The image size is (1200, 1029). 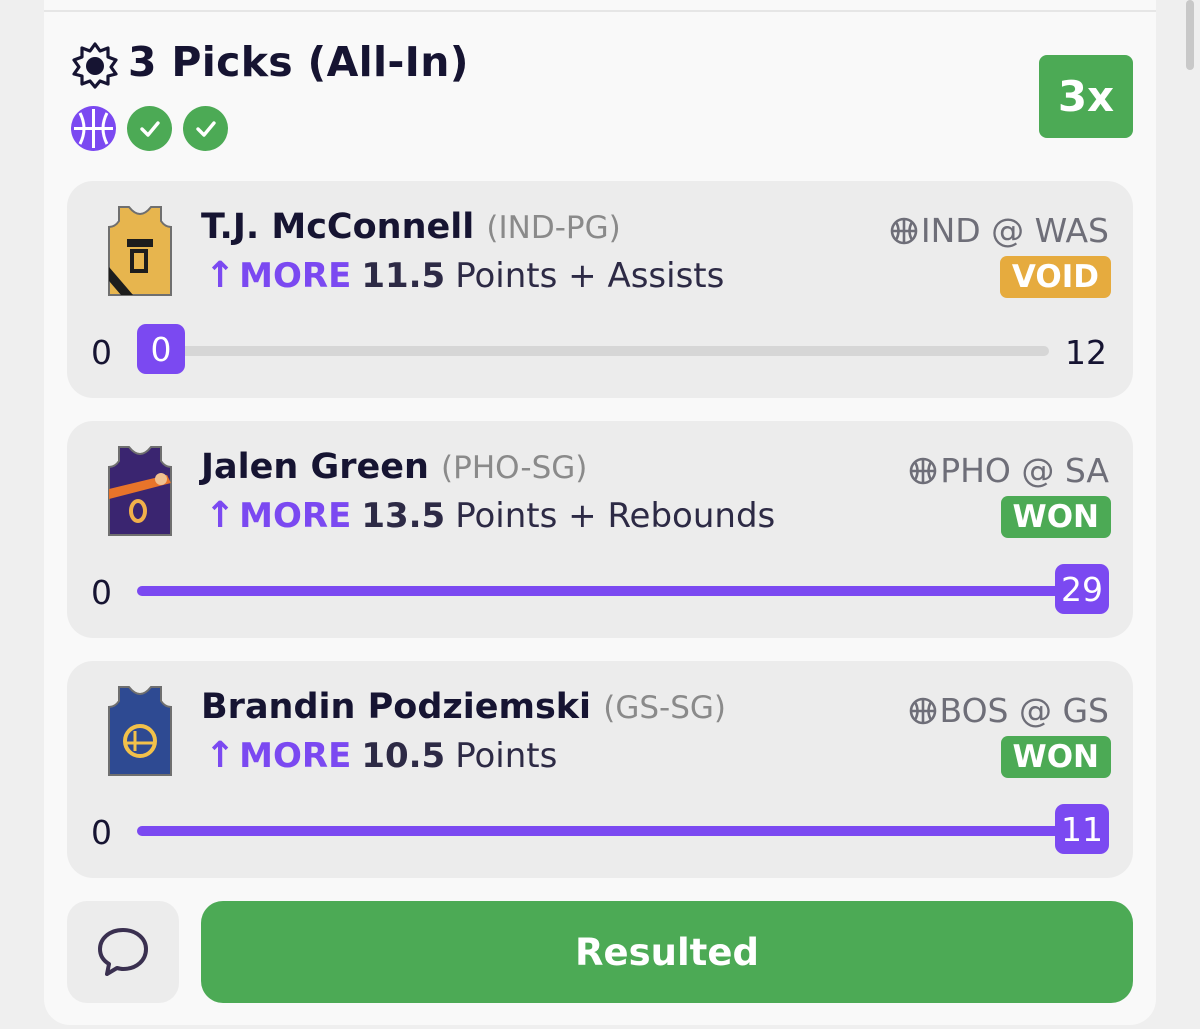 I want to click on scrollbar, so click(x=1190, y=35).